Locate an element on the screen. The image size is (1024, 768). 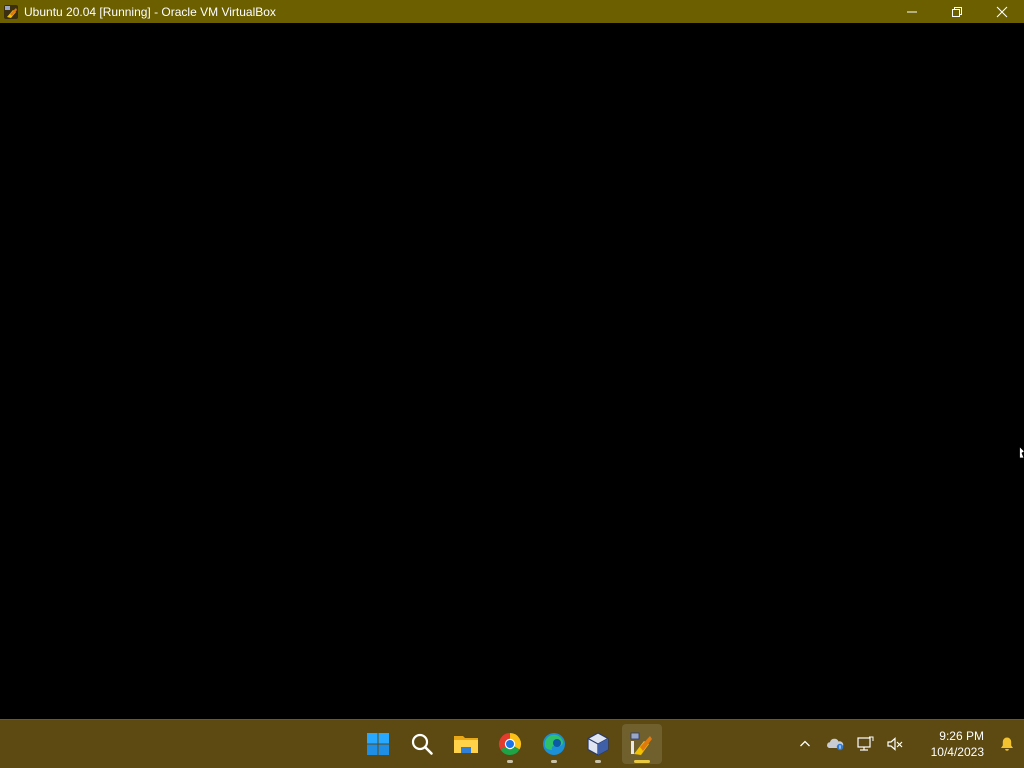
close-icon is located at coordinates (1001, 11).